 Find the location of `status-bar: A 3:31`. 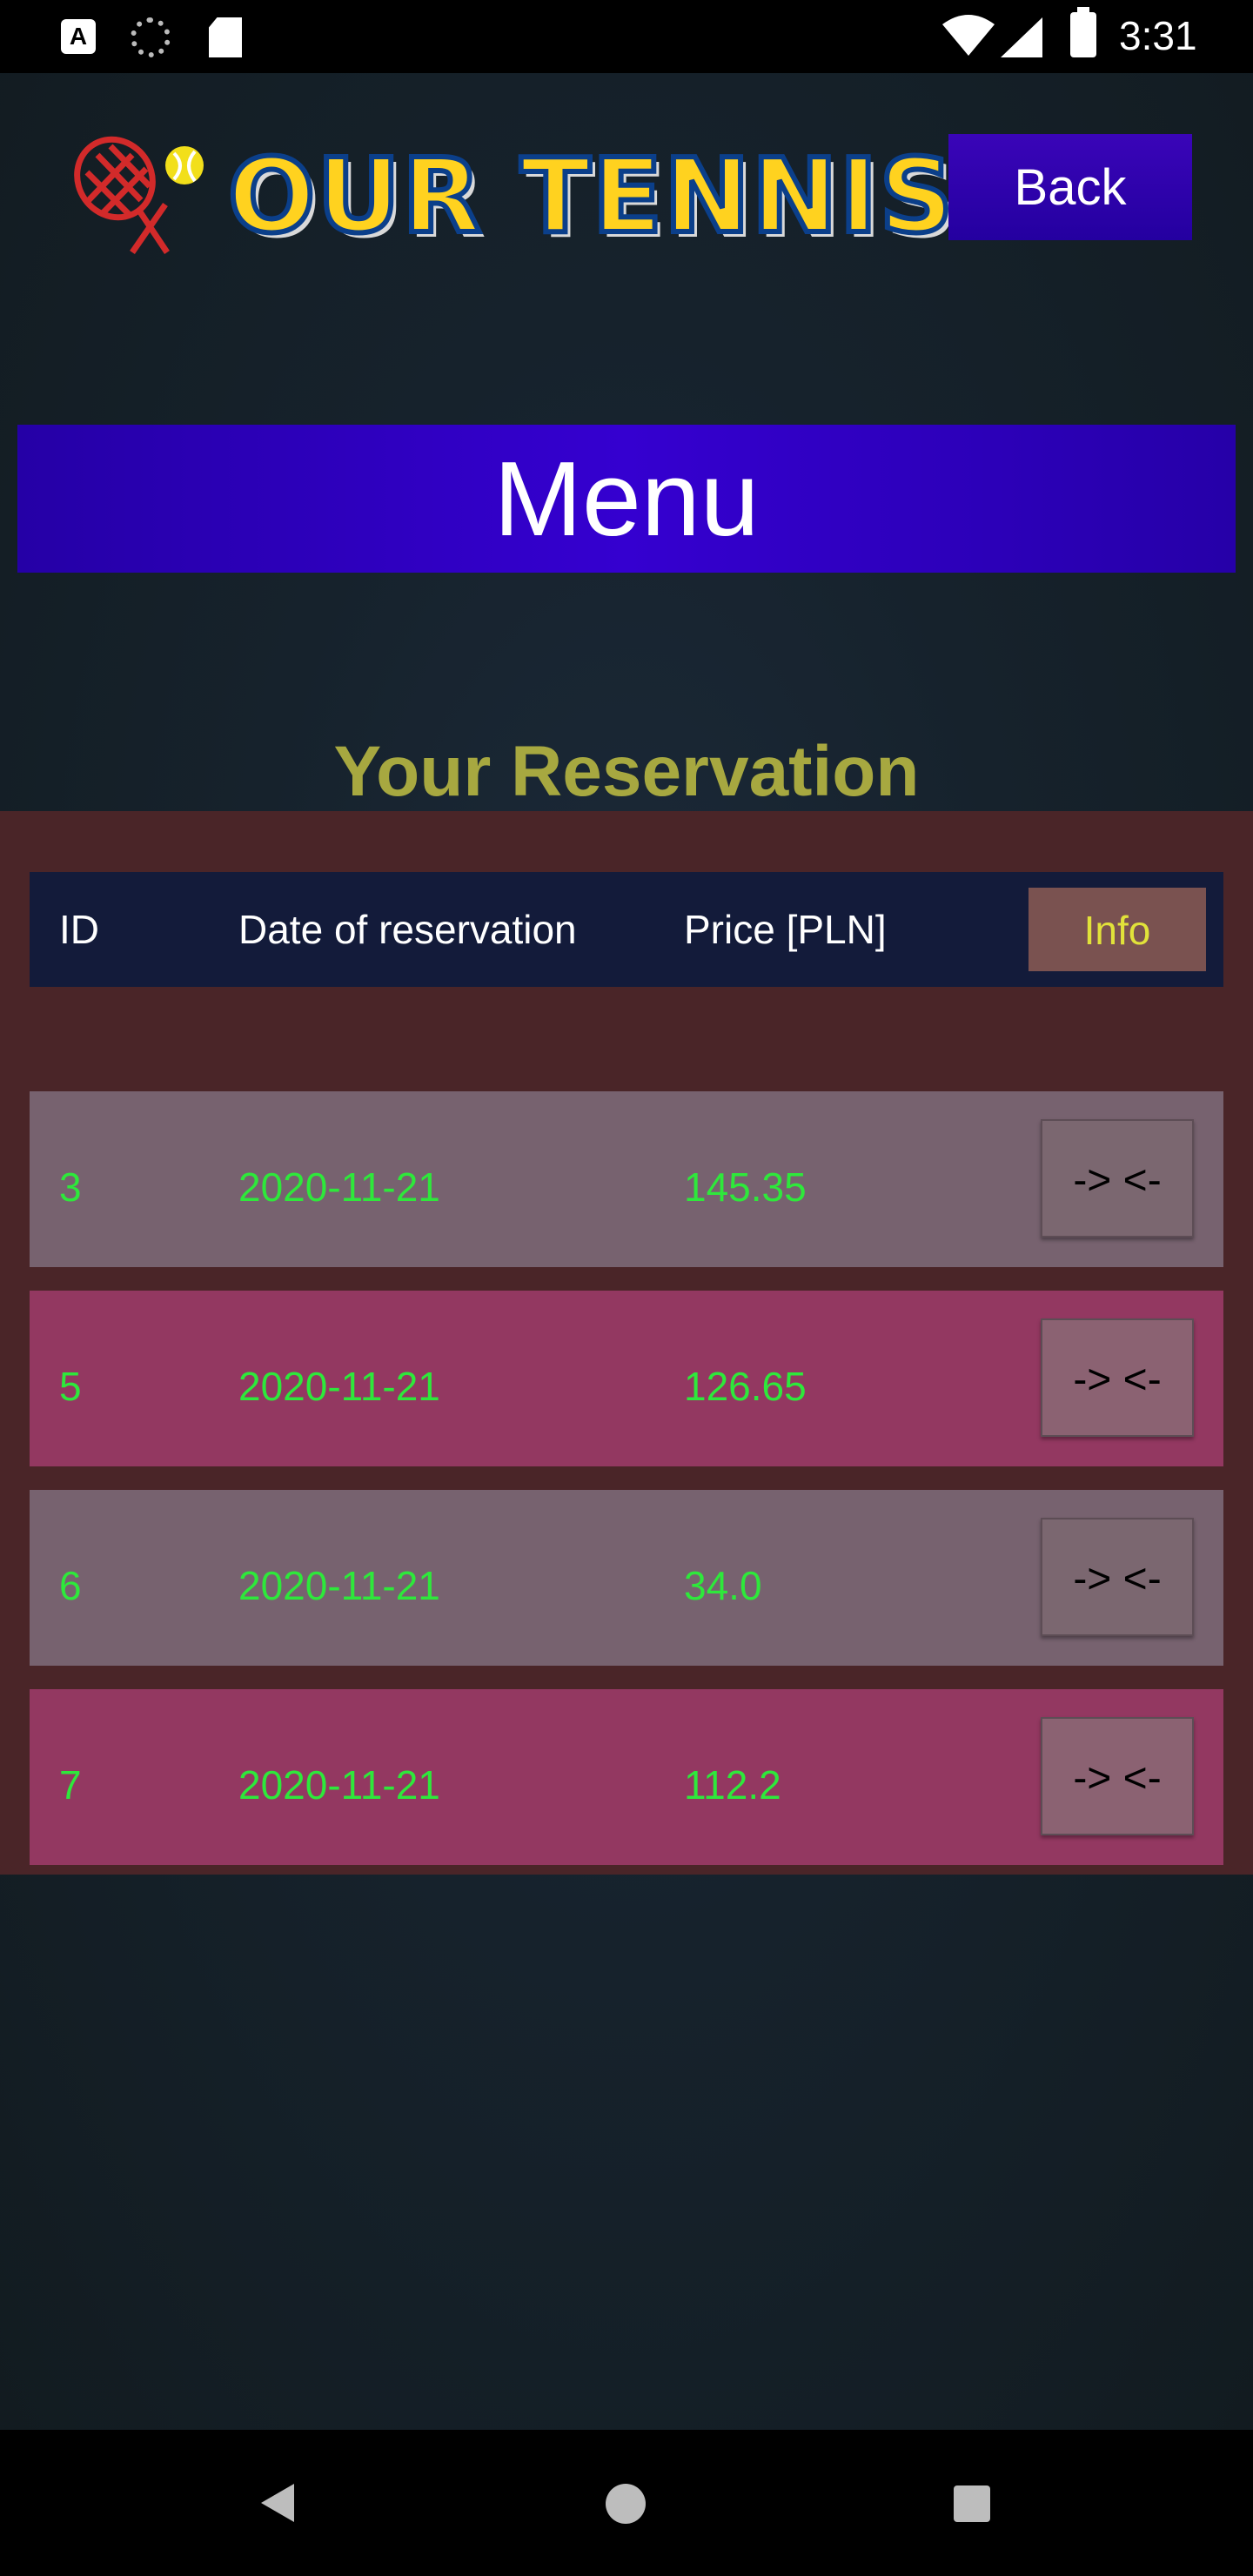

status-bar: A 3:31 is located at coordinates (626, 37).